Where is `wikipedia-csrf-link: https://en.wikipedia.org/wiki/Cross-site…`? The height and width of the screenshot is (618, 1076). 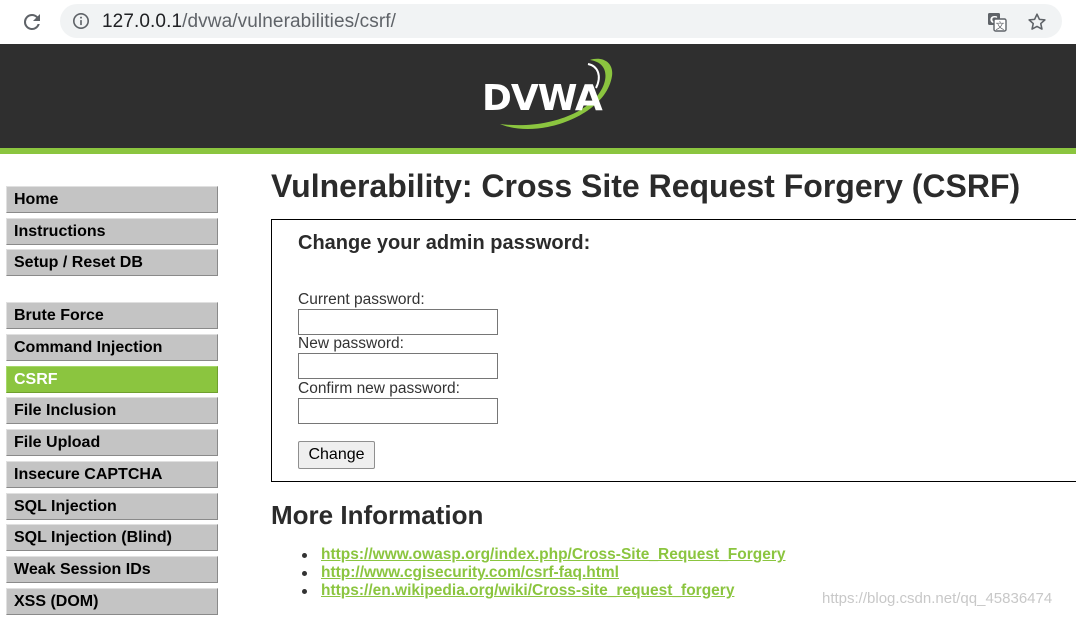 wikipedia-csrf-link: https://en.wikipedia.org/wiki/Cross-site… is located at coordinates (527, 591).